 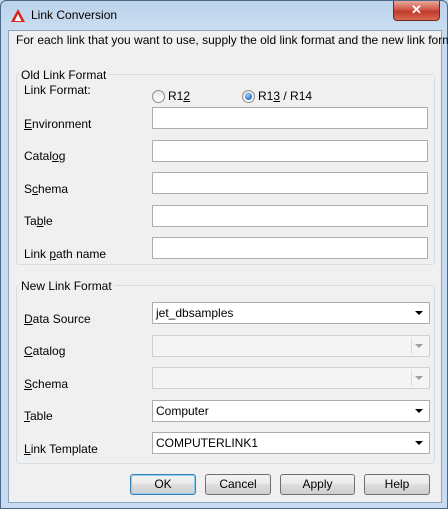 What do you see at coordinates (291, 378) in the screenshot?
I see `new-schema-dropdown` at bounding box center [291, 378].